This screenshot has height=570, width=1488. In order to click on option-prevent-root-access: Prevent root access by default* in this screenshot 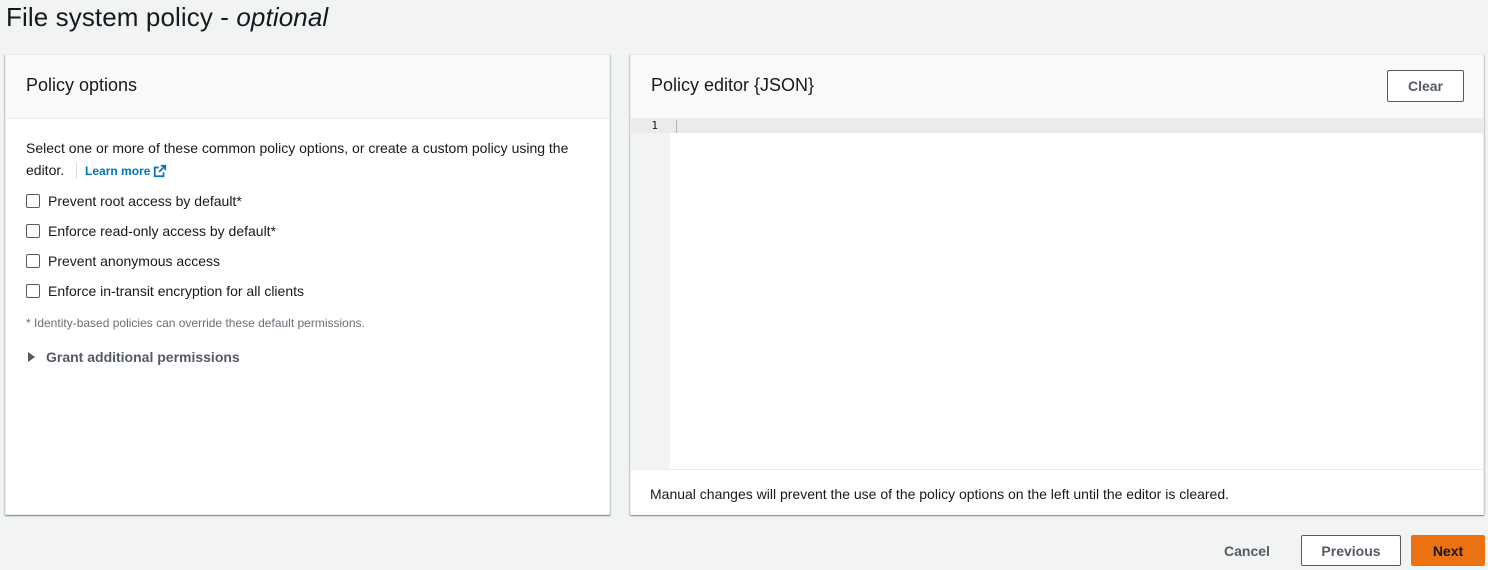, I will do `click(134, 201)`.